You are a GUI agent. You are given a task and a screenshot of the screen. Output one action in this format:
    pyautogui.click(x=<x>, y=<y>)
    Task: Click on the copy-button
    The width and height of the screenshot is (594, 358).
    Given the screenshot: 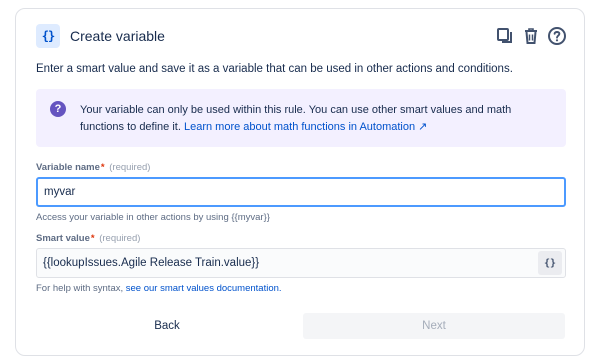 What is the action you would take?
    pyautogui.click(x=505, y=36)
    